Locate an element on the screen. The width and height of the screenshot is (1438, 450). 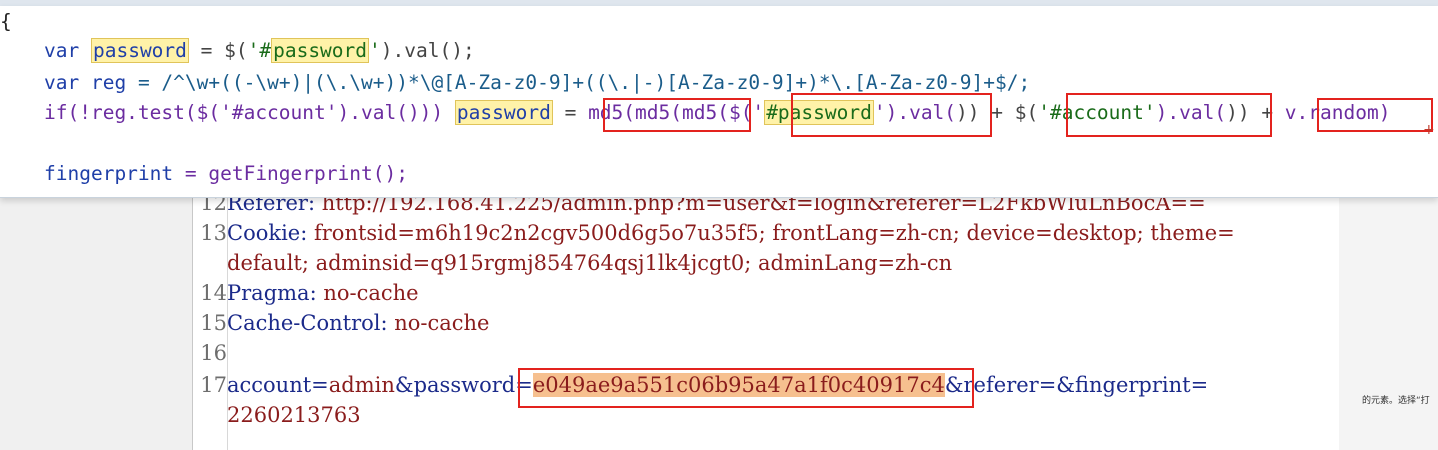
cursor-plus-icon: + is located at coordinates (1429, 130).